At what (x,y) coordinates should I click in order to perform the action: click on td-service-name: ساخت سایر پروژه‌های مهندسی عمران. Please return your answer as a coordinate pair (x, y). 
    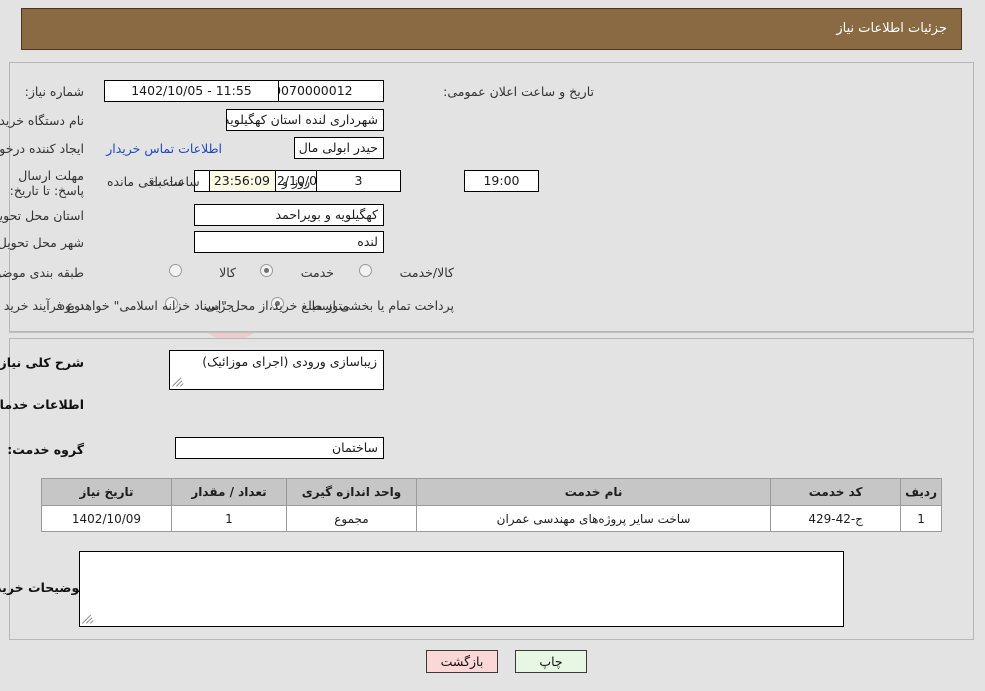
    Looking at the image, I should click on (594, 518).